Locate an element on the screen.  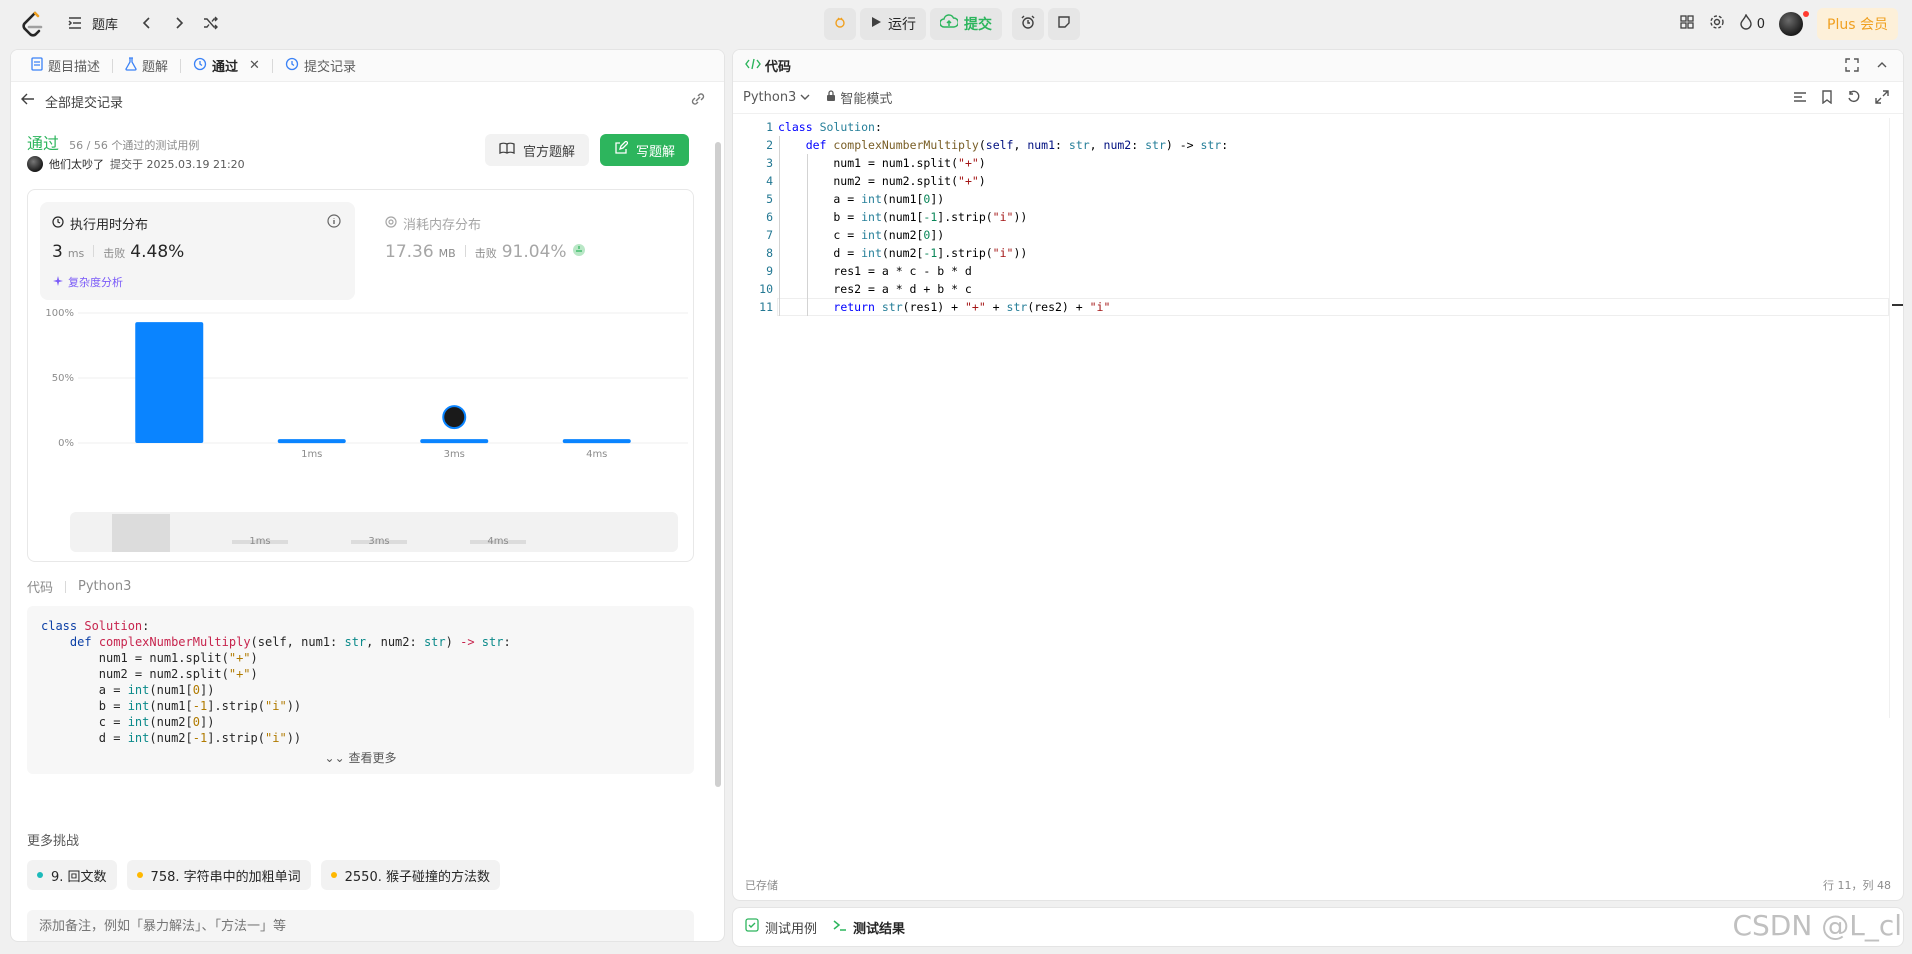
checkbox-icon is located at coordinates (752, 927).